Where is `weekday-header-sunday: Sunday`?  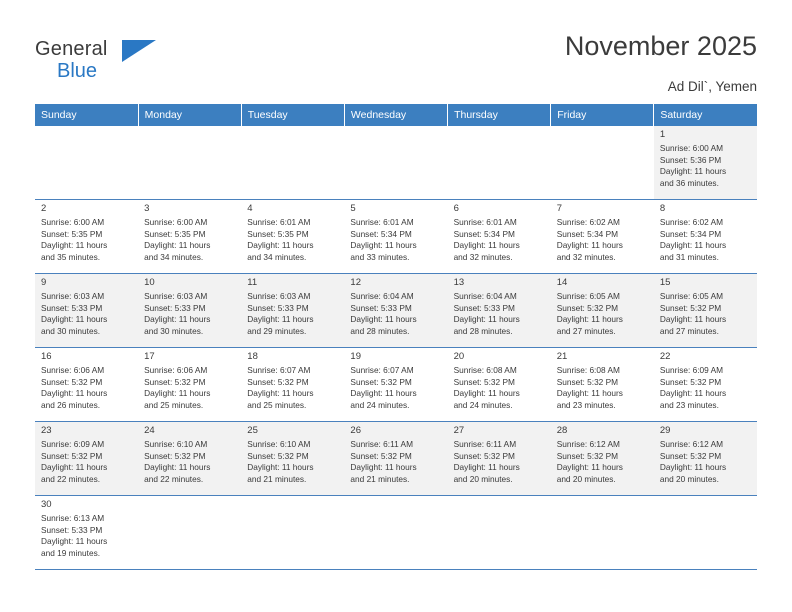 weekday-header-sunday: Sunday is located at coordinates (87, 115).